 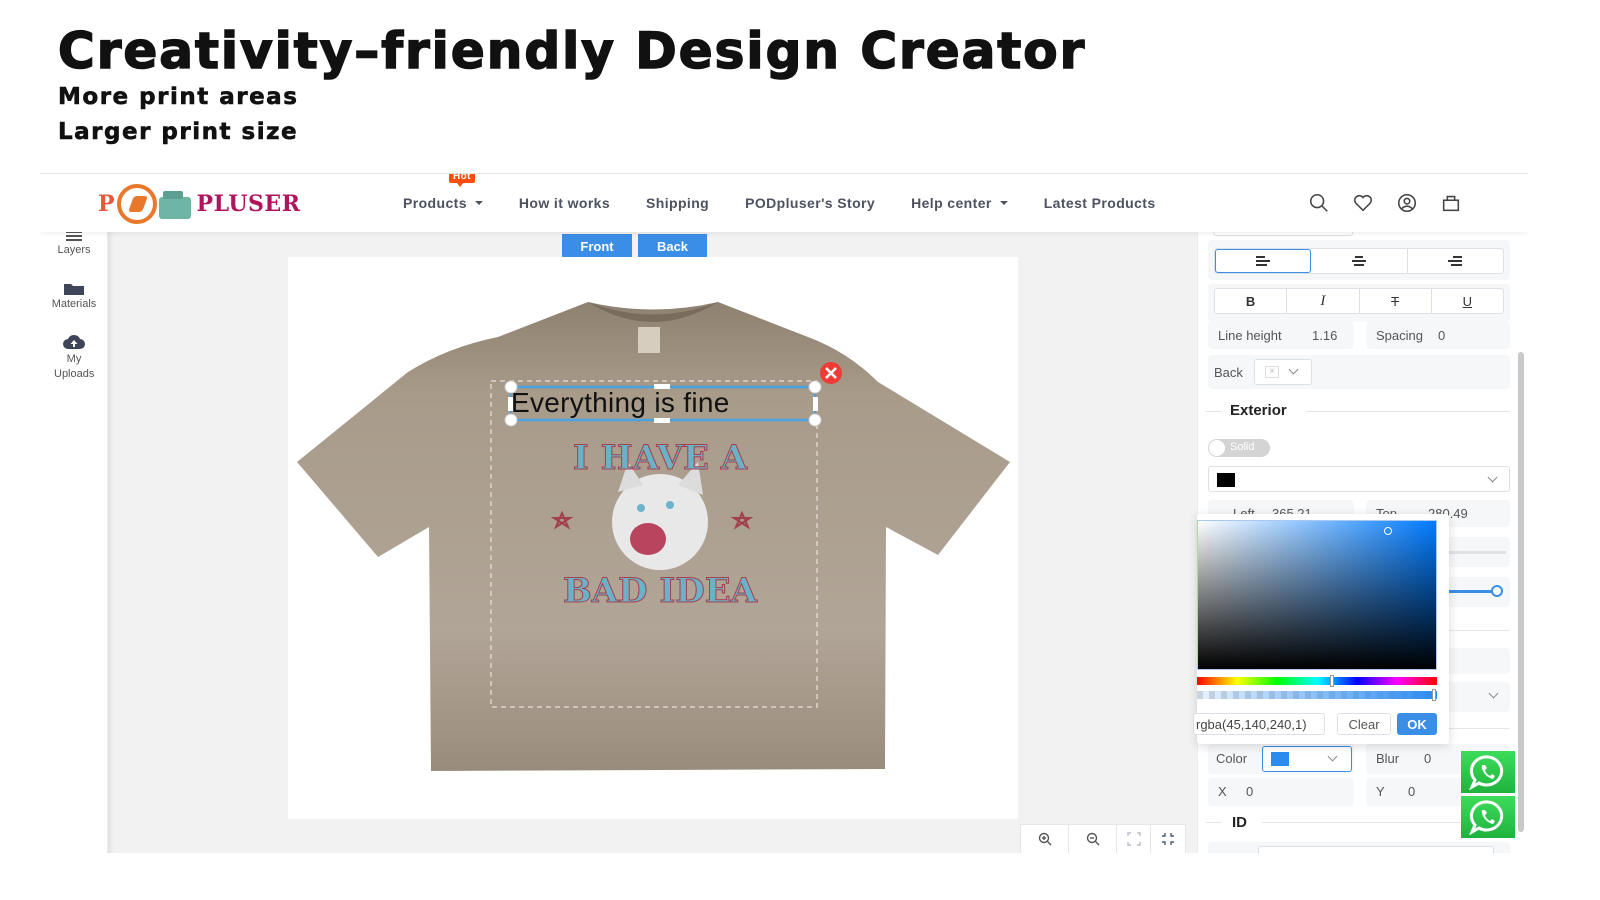 I want to click on line-height-field: Line height 1.16, so click(x=1281, y=335).